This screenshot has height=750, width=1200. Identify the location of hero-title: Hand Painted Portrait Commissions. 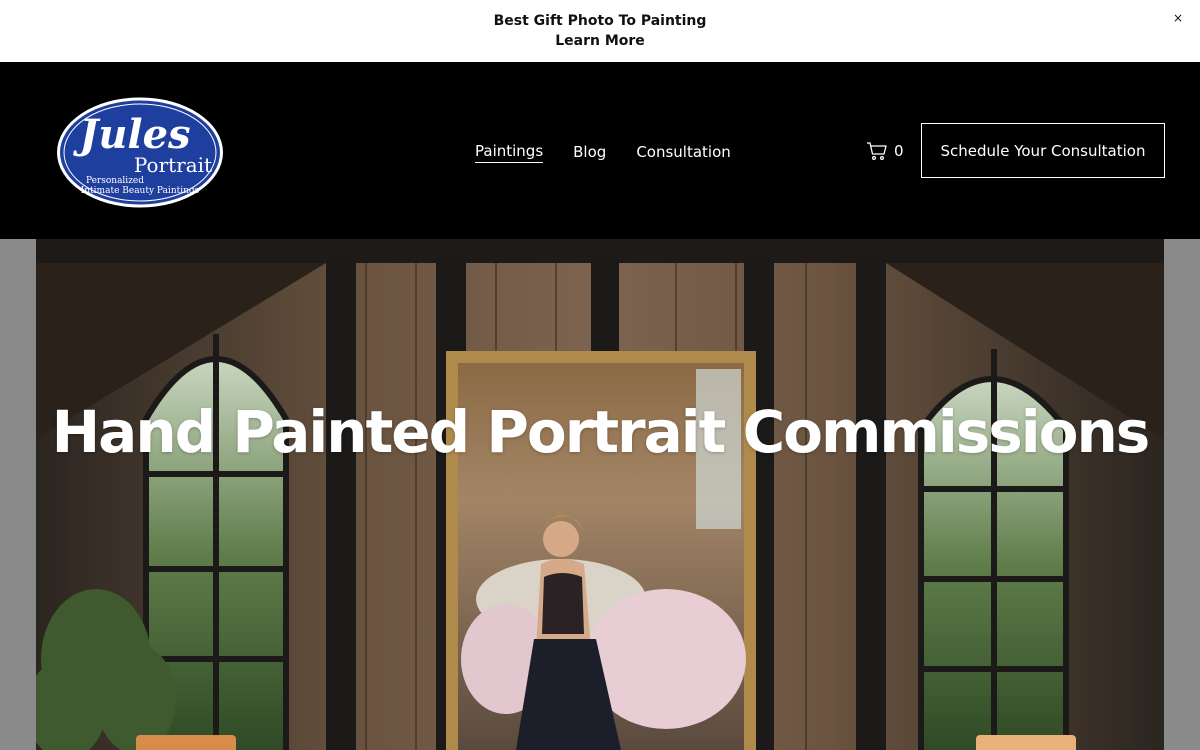
(601, 432).